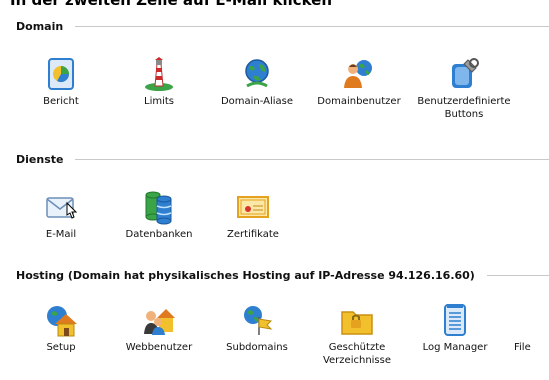  I want to click on tile-label: Subdomains, so click(257, 347).